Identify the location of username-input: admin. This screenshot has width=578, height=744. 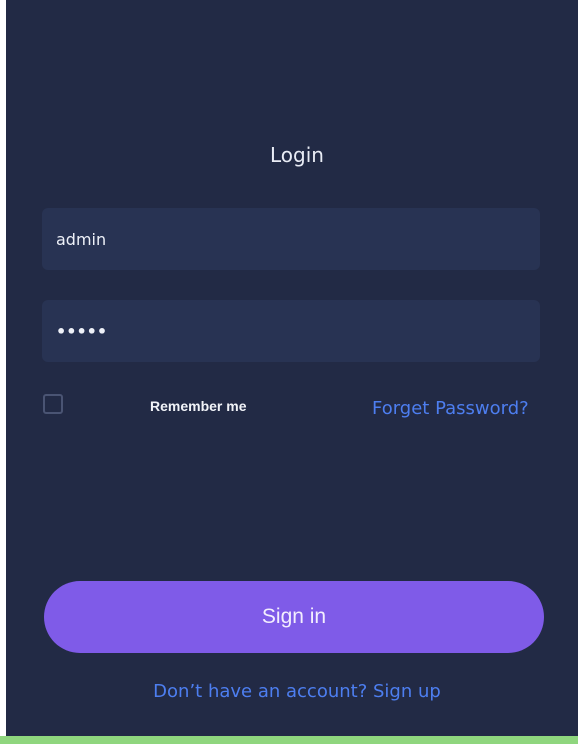
(291, 239).